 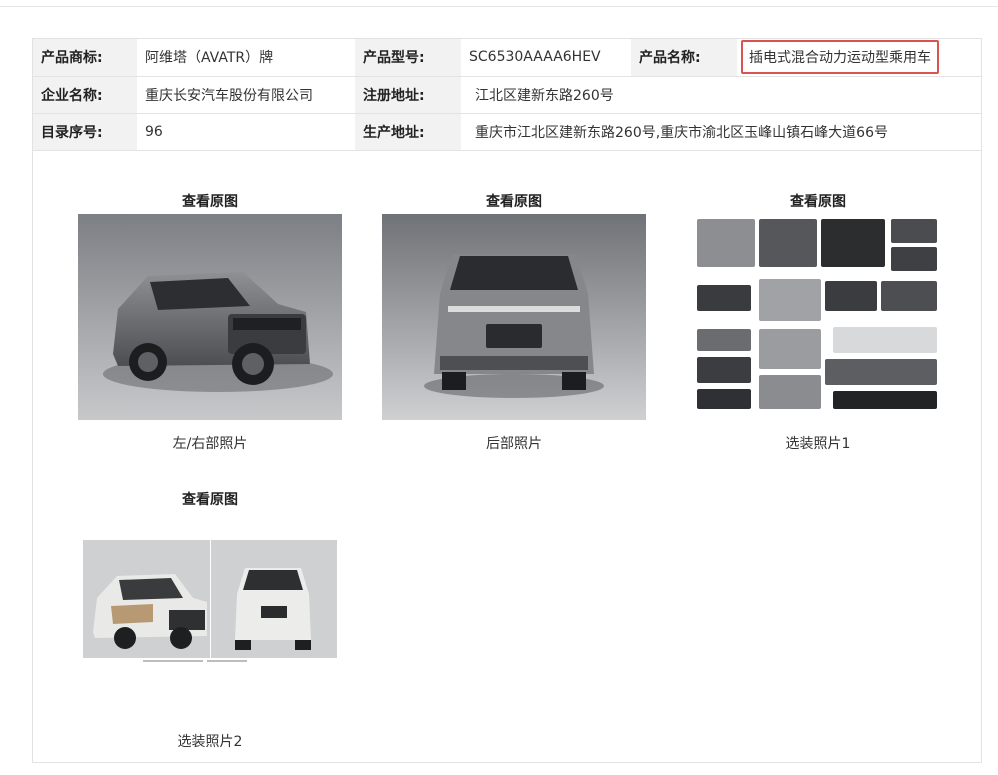 What do you see at coordinates (85, 58) in the screenshot?
I see `brand-label: 产品商标:` at bounding box center [85, 58].